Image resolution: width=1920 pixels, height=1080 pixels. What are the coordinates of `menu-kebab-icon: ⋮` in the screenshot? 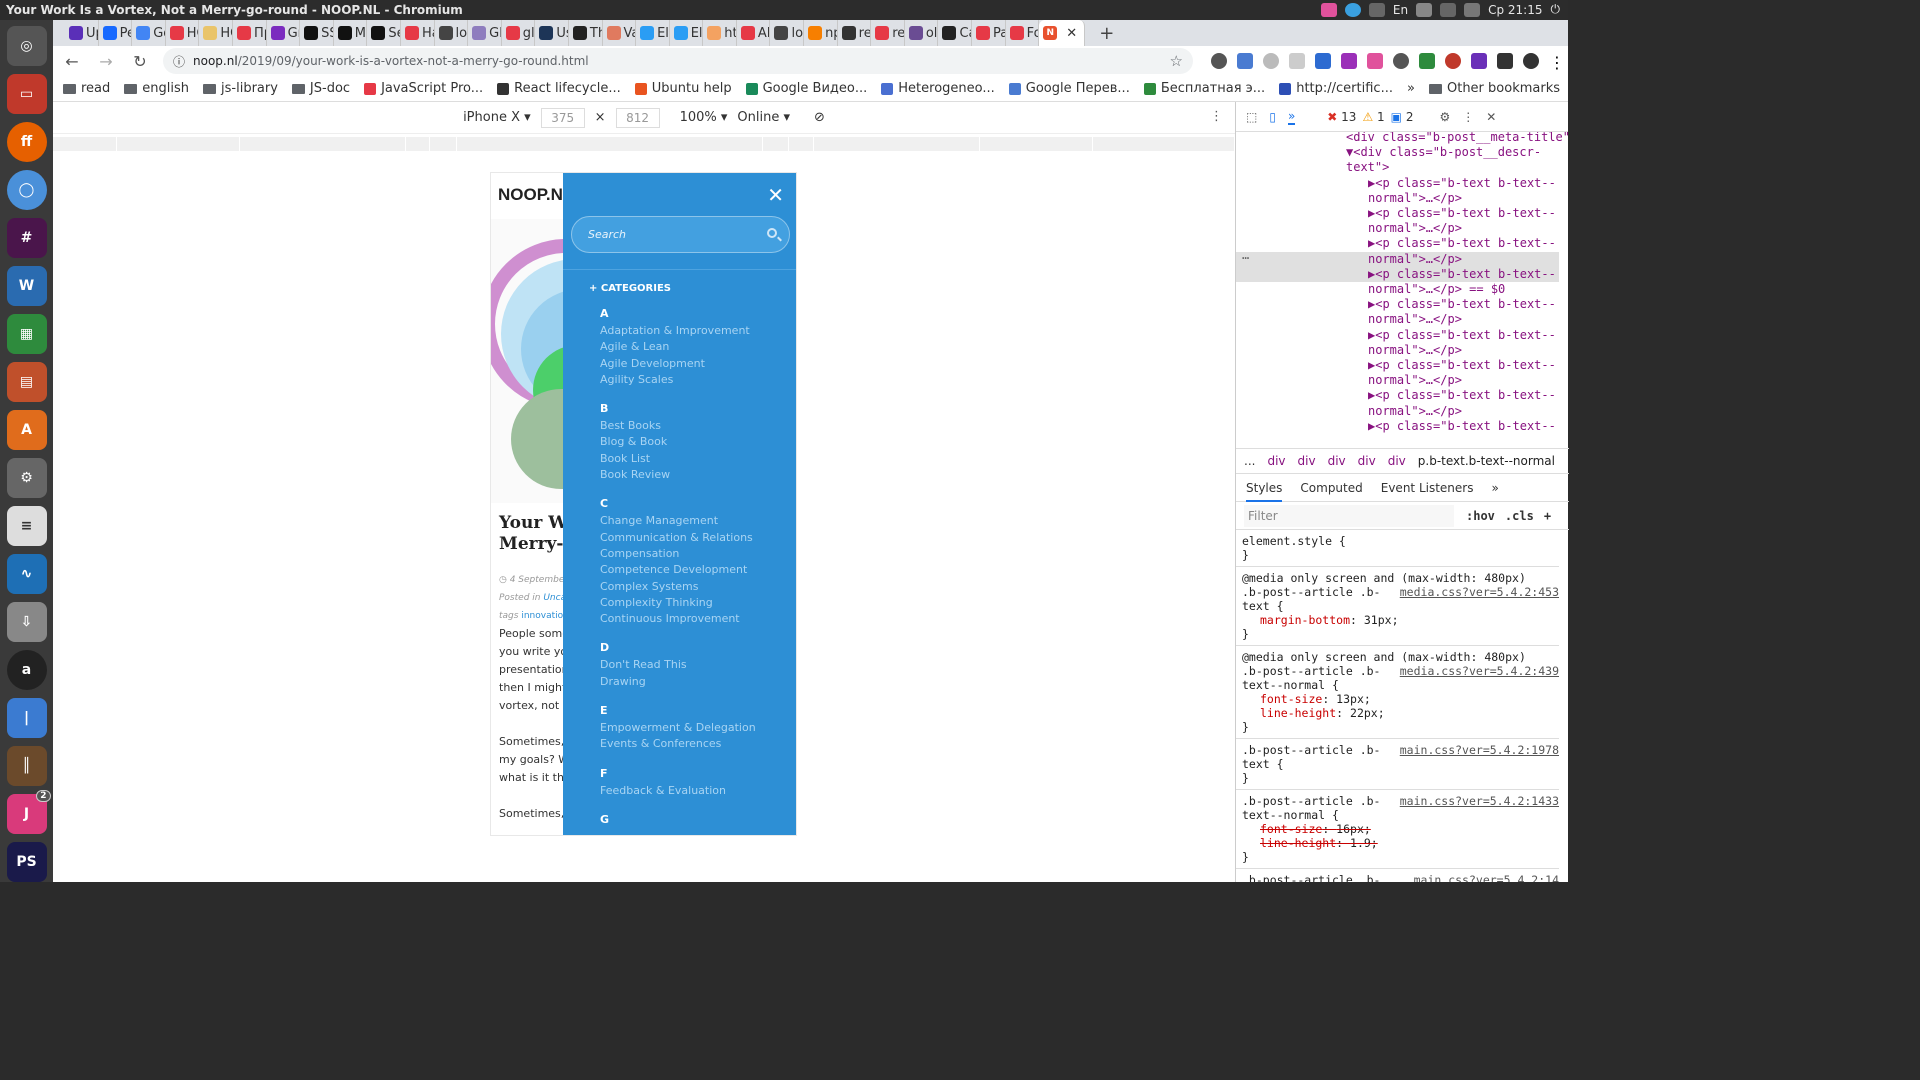 It's located at (1557, 62).